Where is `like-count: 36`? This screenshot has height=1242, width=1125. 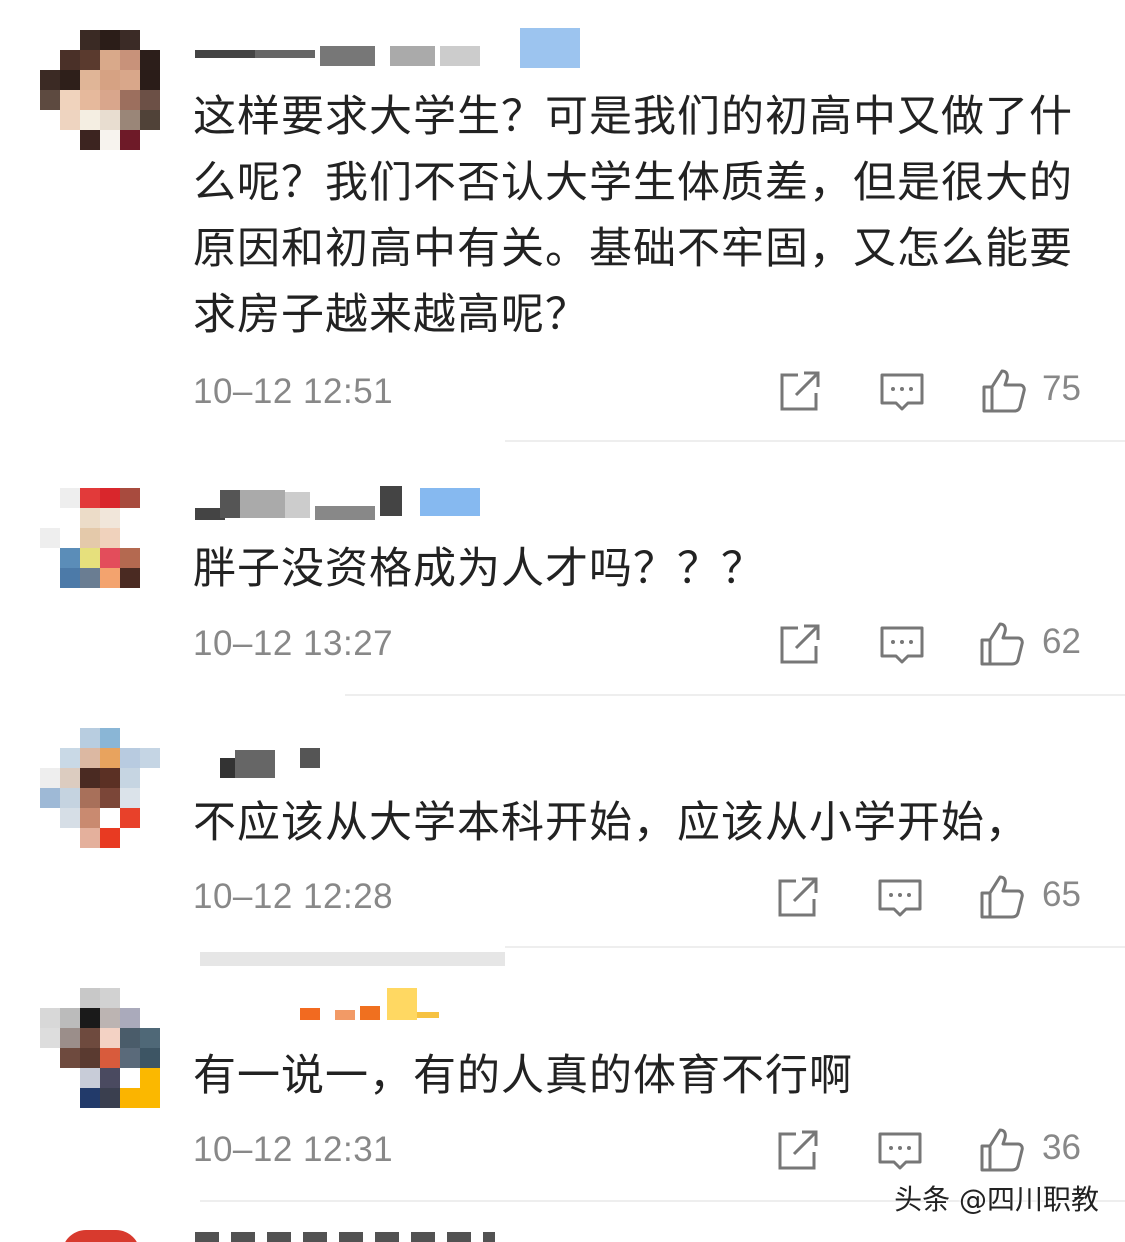
like-count: 36 is located at coordinates (1061, 1147).